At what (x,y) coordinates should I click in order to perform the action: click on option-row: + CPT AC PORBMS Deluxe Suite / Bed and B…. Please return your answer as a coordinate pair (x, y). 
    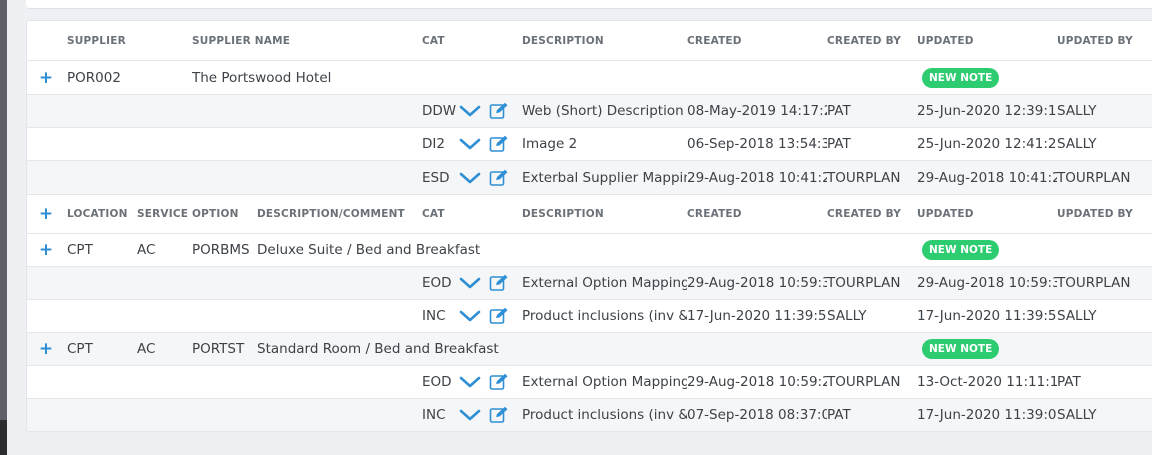
    Looking at the image, I should click on (589, 250).